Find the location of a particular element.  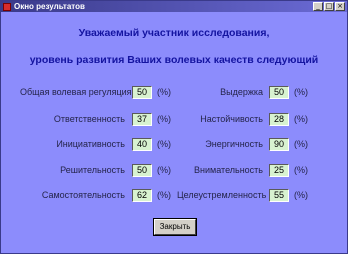

quality-value-field: 37 is located at coordinates (142, 119).